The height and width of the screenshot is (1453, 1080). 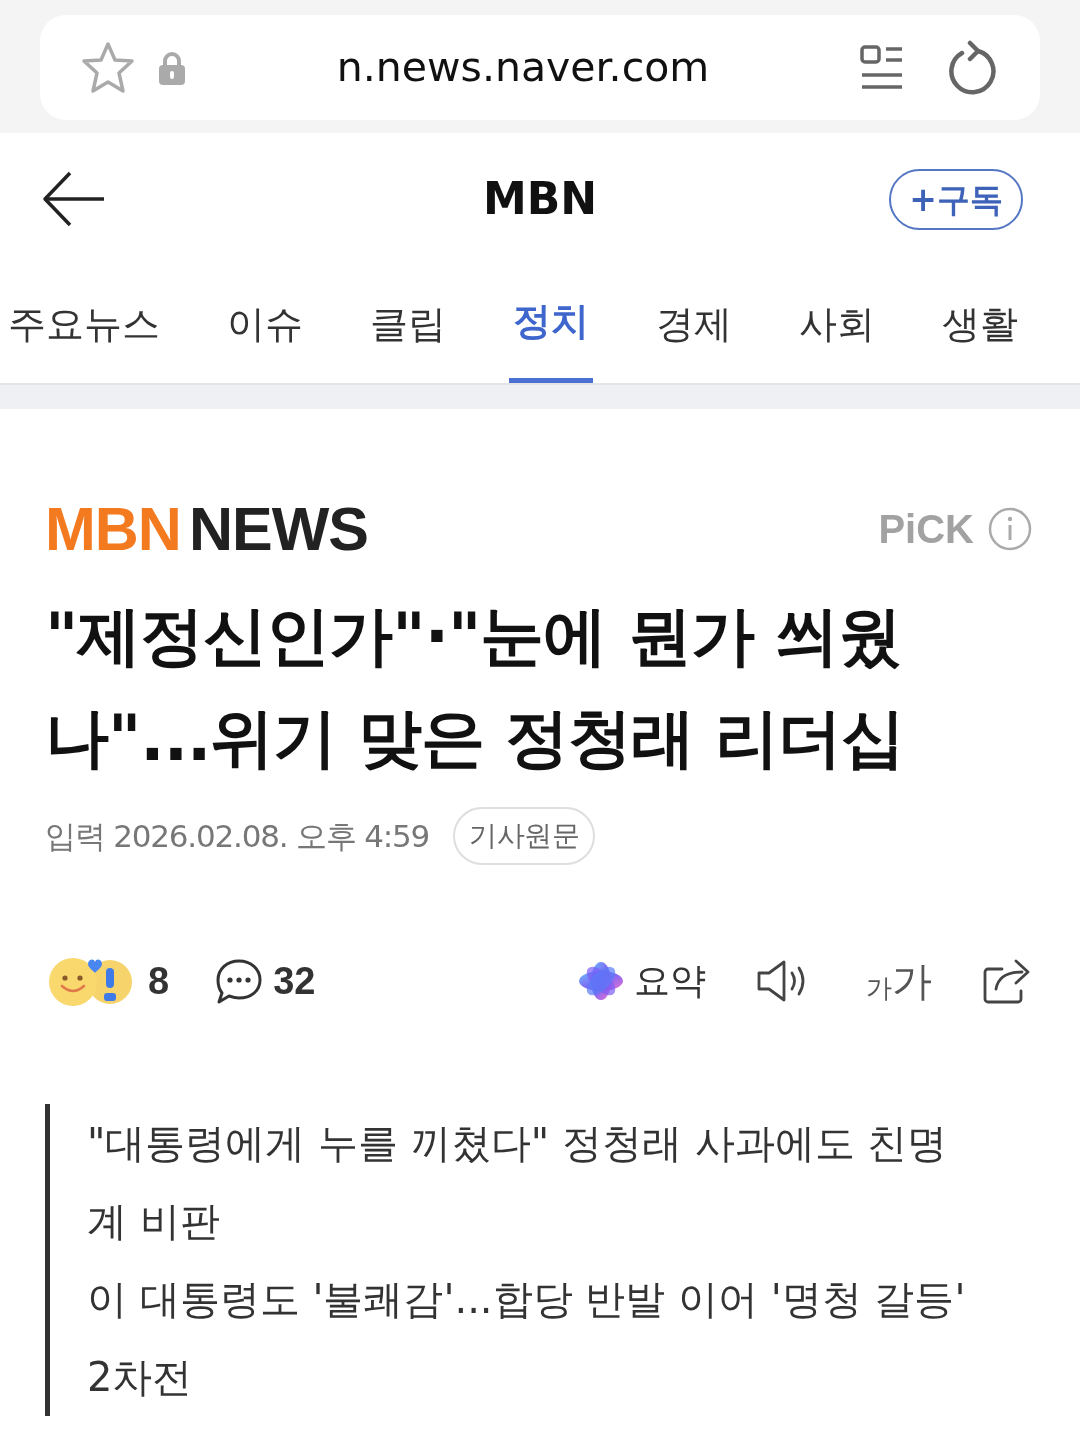 What do you see at coordinates (1007, 981) in the screenshot?
I see `share-icon` at bounding box center [1007, 981].